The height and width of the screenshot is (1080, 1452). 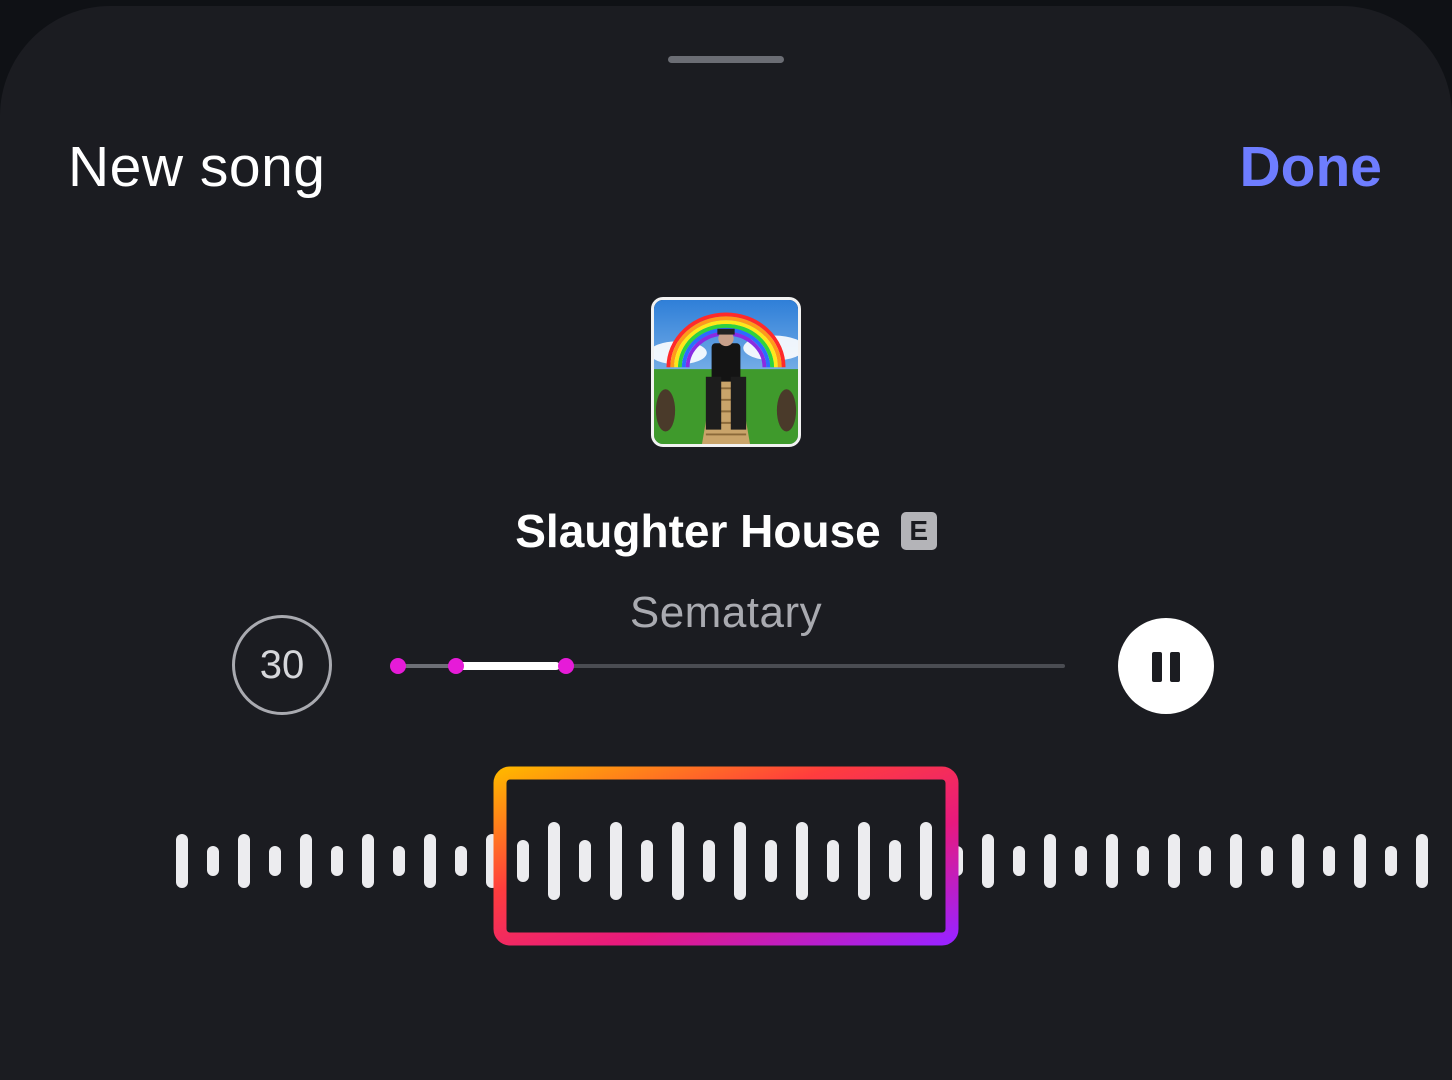 I want to click on album-artwork-image, so click(x=726, y=372).